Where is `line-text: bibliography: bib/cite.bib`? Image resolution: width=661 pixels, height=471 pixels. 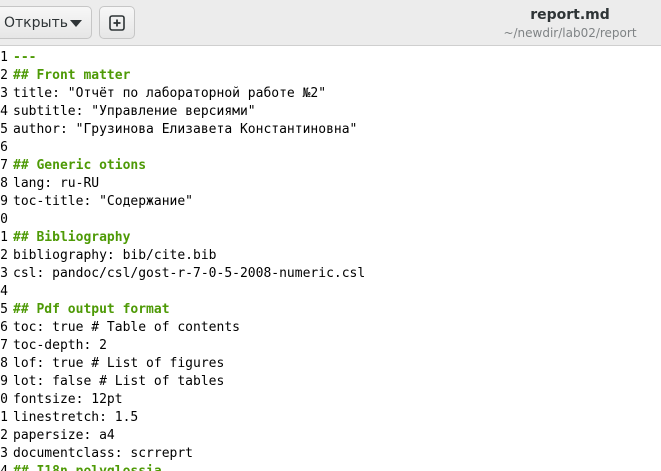 line-text: bibliography: bib/cite.bib is located at coordinates (115, 255).